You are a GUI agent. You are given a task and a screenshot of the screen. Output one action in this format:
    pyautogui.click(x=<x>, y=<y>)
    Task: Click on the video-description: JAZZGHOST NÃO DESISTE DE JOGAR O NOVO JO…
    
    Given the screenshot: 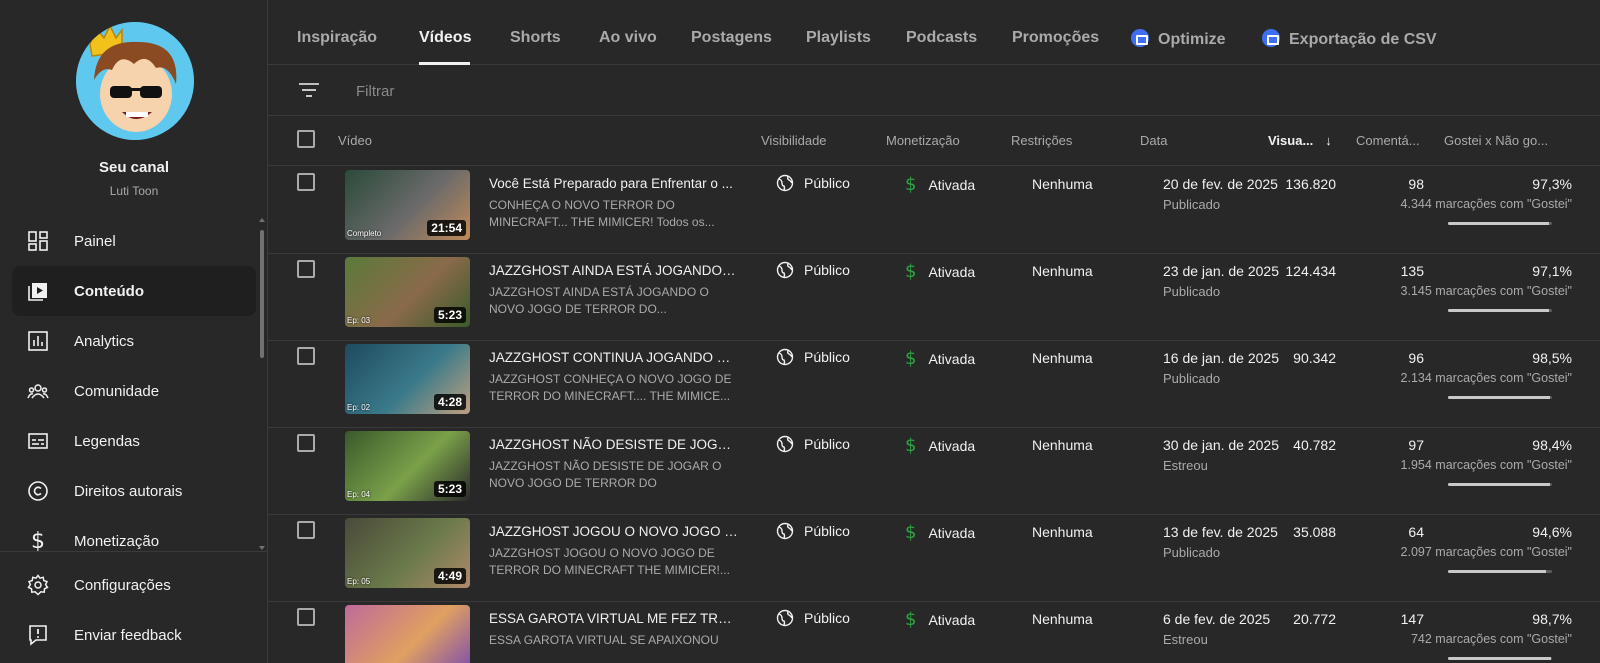 What is the action you would take?
    pyautogui.click(x=605, y=474)
    